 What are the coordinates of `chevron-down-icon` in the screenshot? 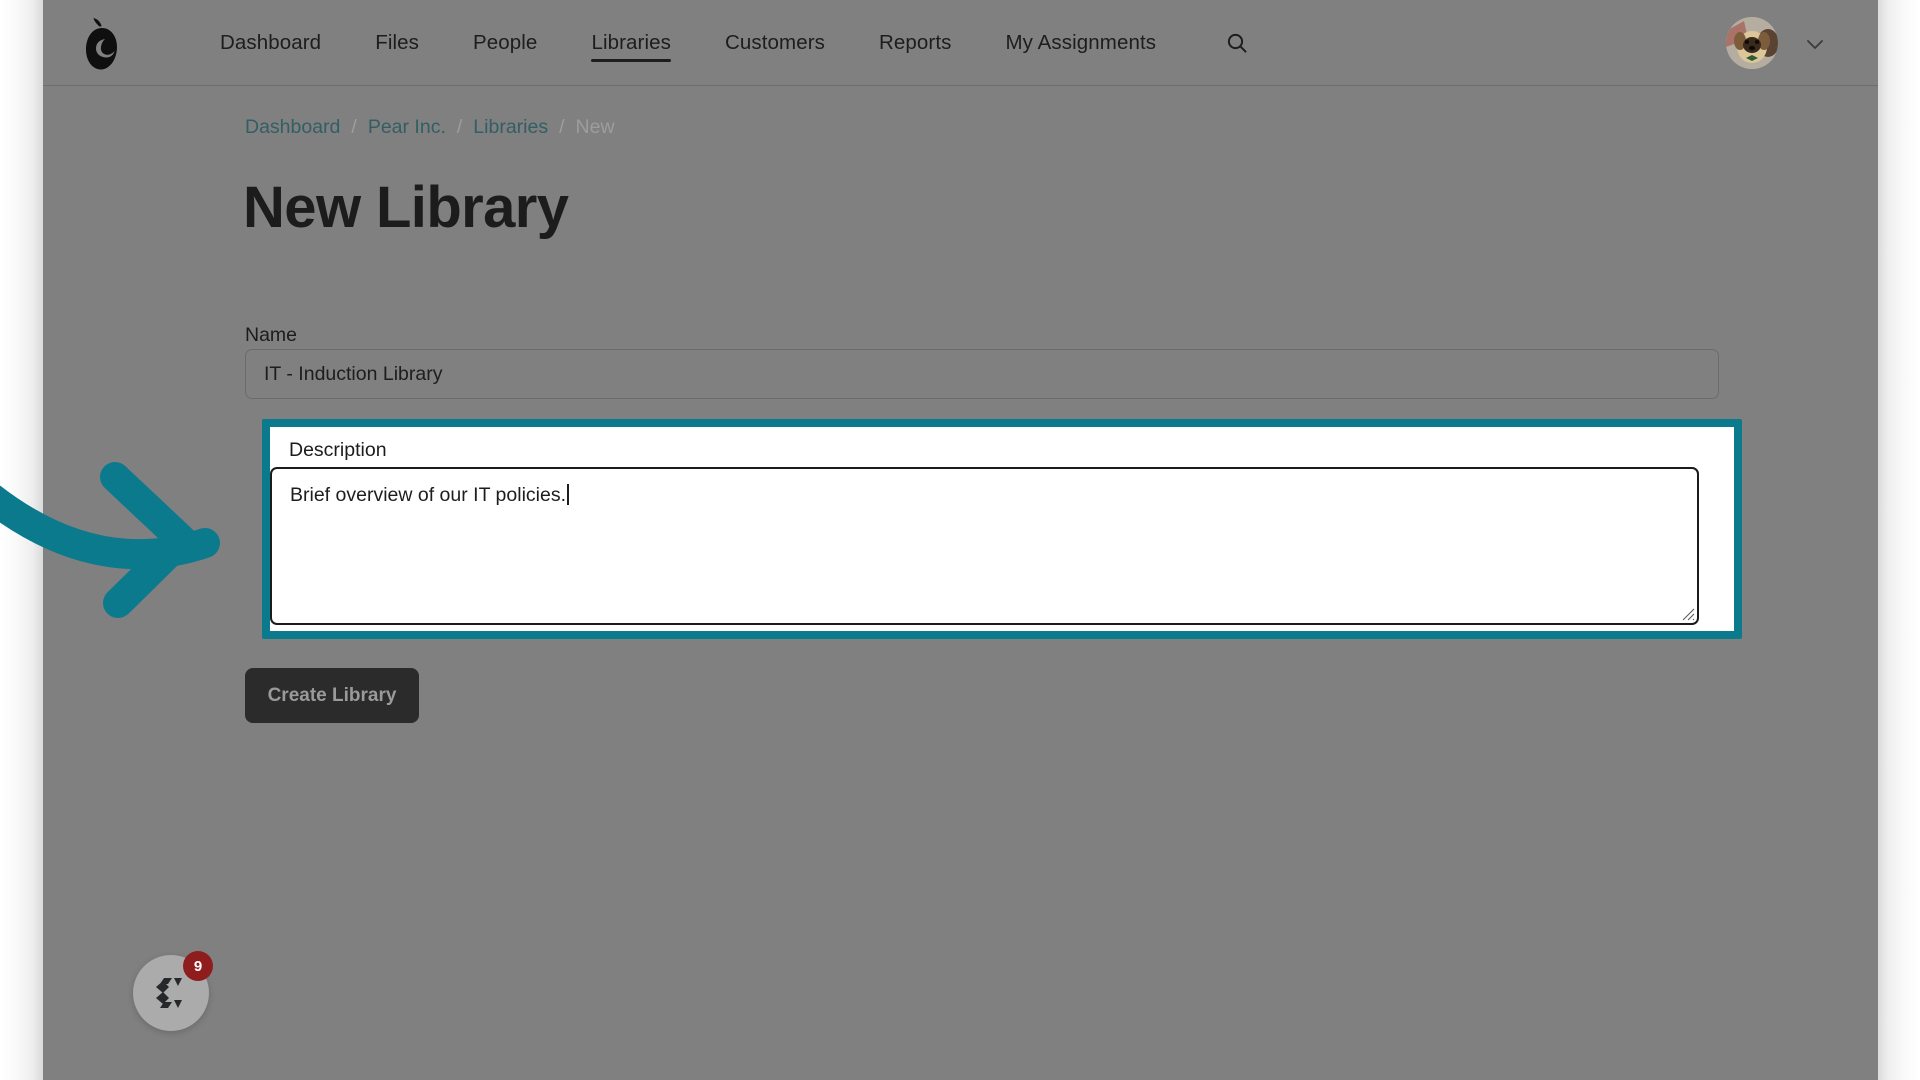 It's located at (1815, 44).